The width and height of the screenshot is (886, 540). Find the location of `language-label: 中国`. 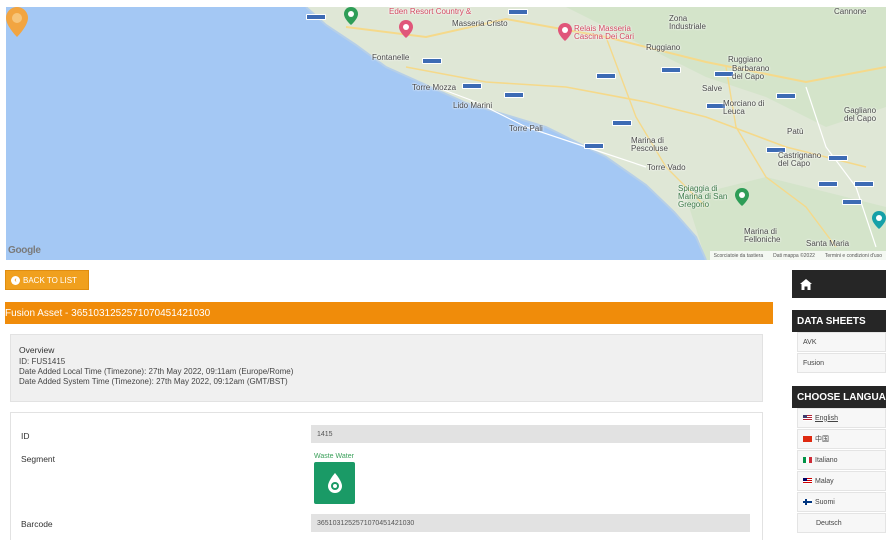

language-label: 中国 is located at coordinates (822, 439).